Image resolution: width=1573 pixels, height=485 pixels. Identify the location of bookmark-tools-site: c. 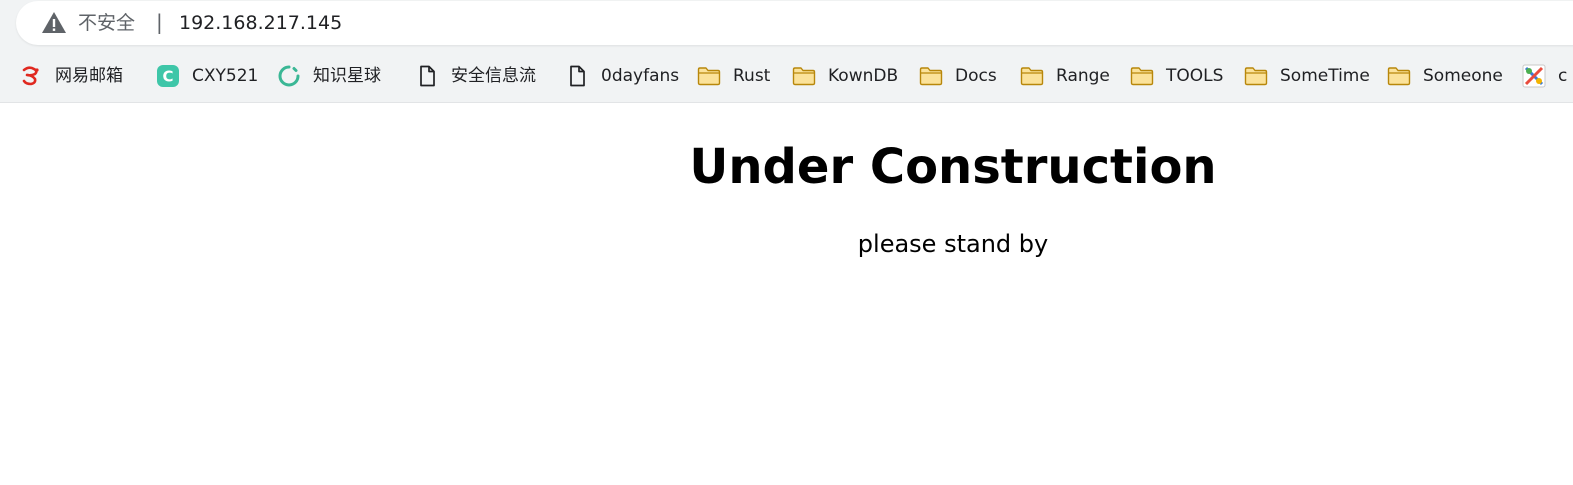
(1544, 76).